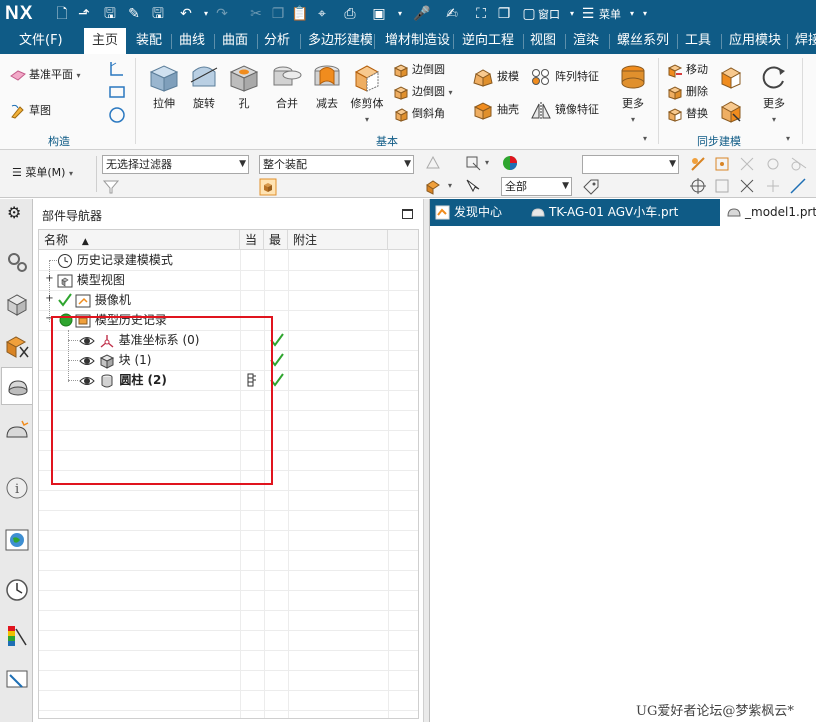  Describe the element at coordinates (42, 172) in the screenshot. I see `main-menu-button: ☰ 菜单(M) ▾` at that location.